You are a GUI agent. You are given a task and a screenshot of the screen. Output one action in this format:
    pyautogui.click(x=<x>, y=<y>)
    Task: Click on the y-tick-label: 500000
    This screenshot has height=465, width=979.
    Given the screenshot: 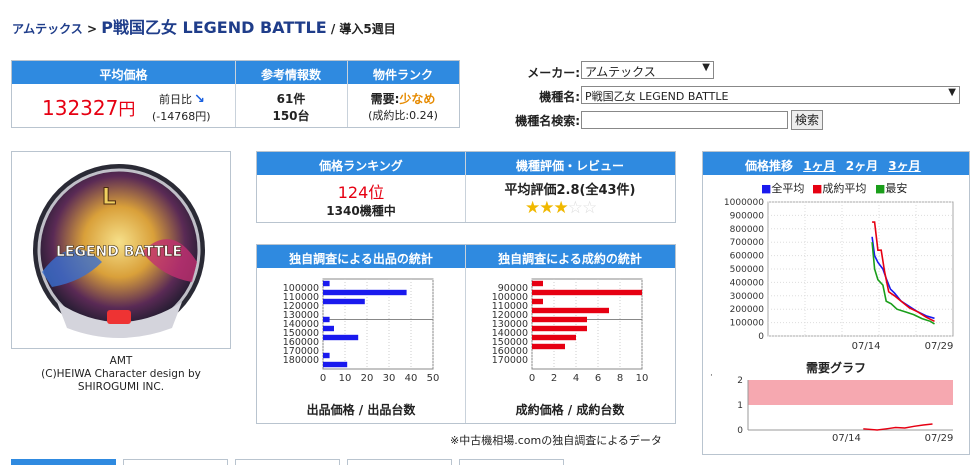 What is the action you would take?
    pyautogui.click(x=747, y=270)
    